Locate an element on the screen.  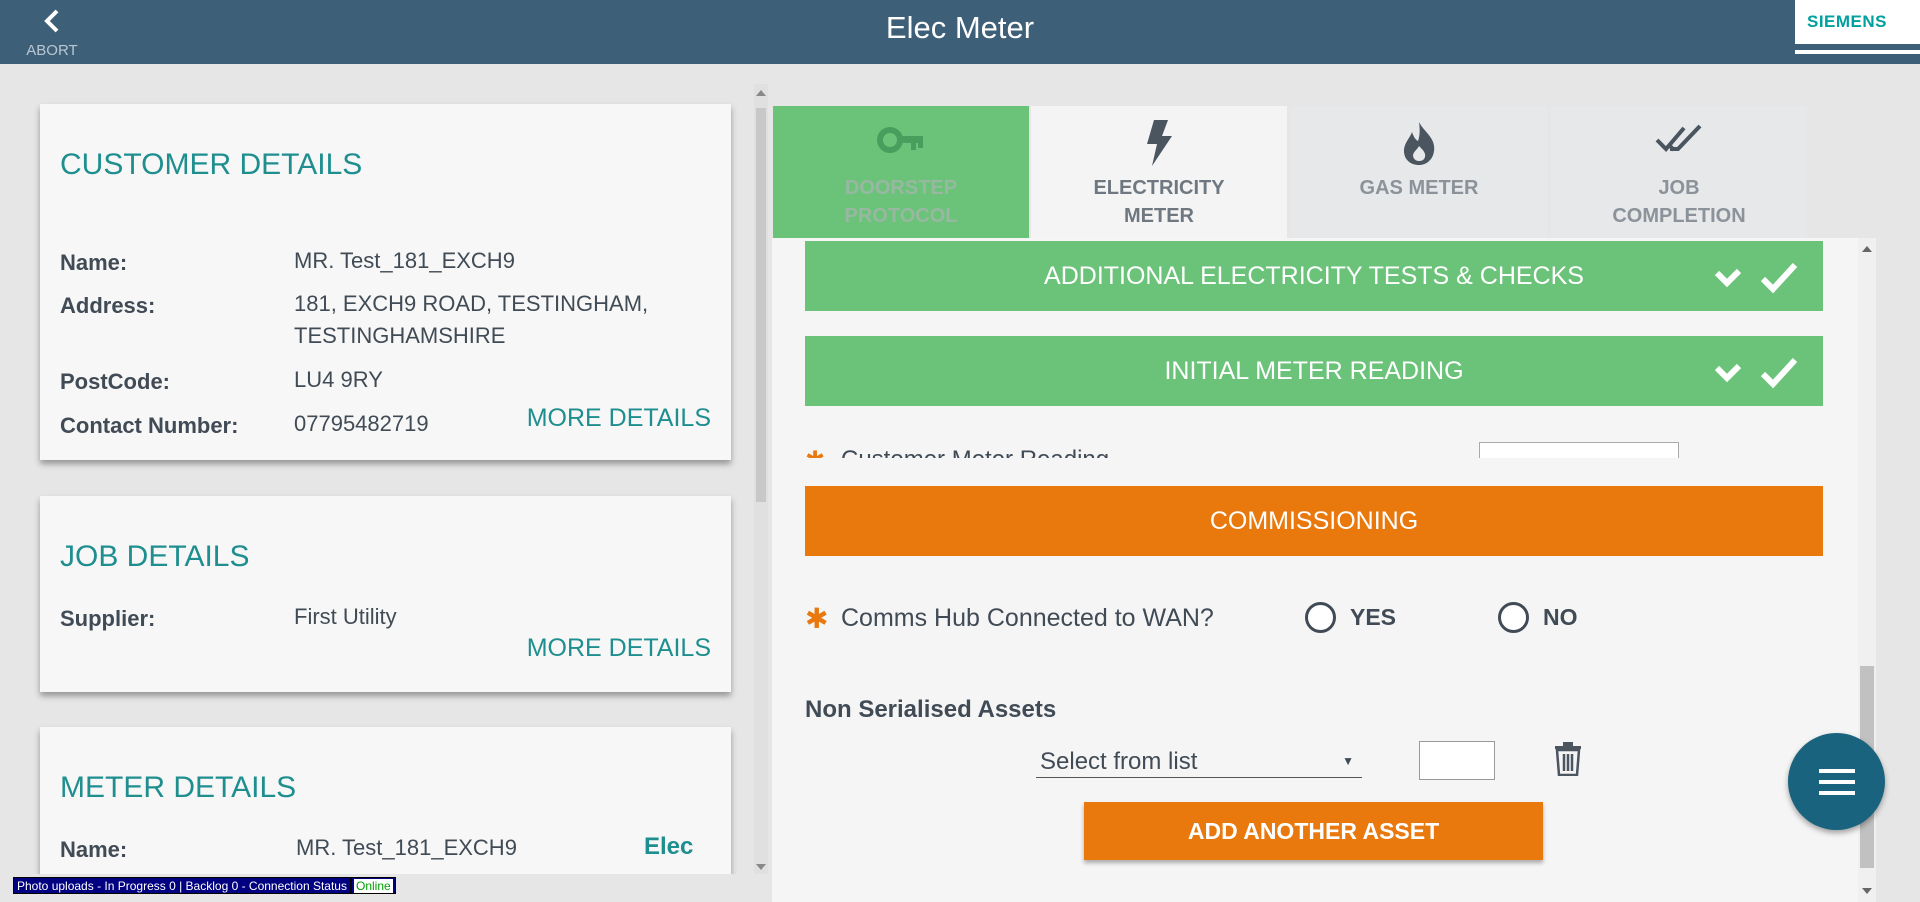
meter-name-label: Name: is located at coordinates (94, 849).